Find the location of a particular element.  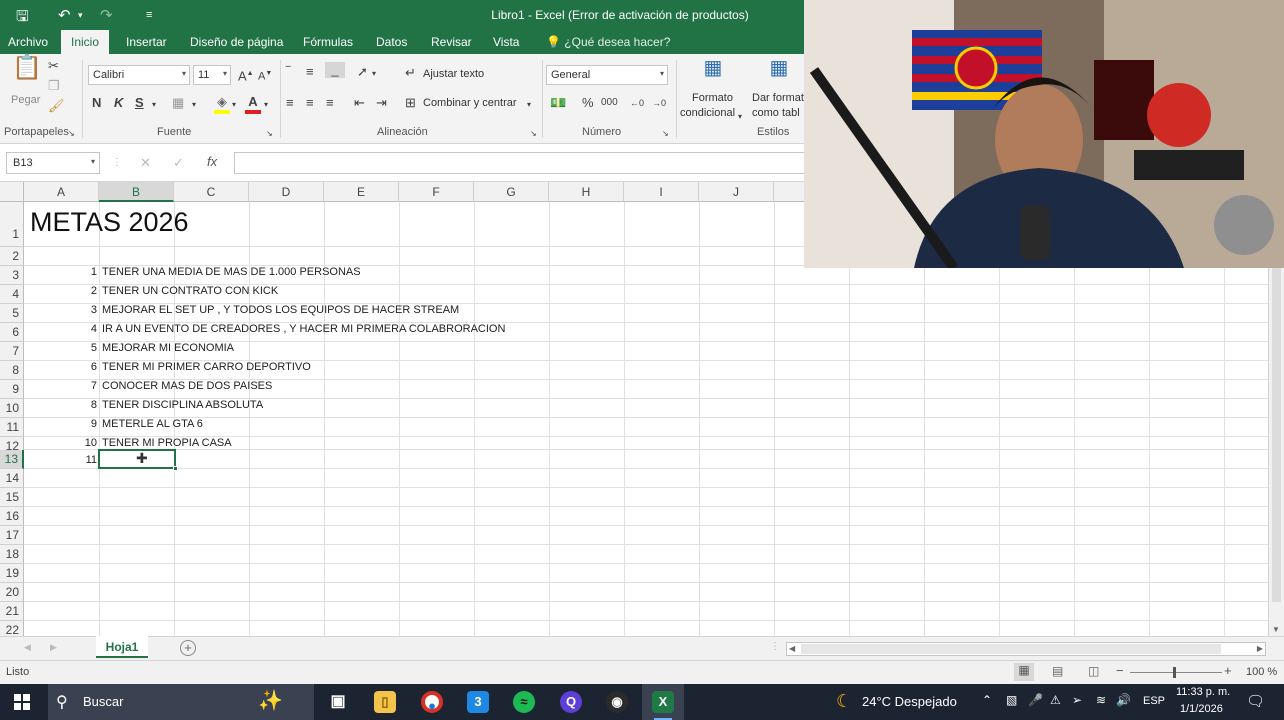

goal-text: METERLE AL GTA 6 is located at coordinates (152, 424).